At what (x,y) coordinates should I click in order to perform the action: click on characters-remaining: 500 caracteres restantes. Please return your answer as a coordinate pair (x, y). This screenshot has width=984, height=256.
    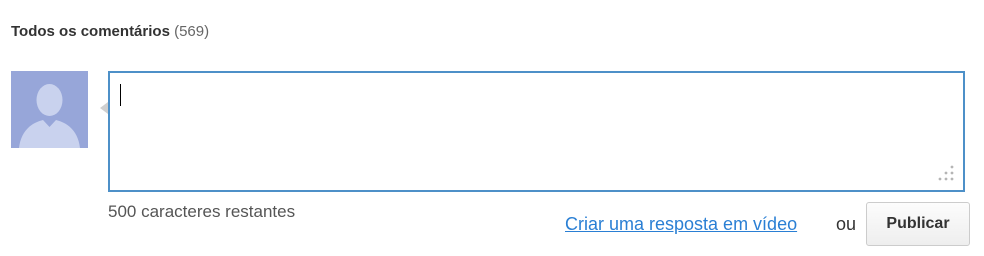
    Looking at the image, I should click on (202, 211).